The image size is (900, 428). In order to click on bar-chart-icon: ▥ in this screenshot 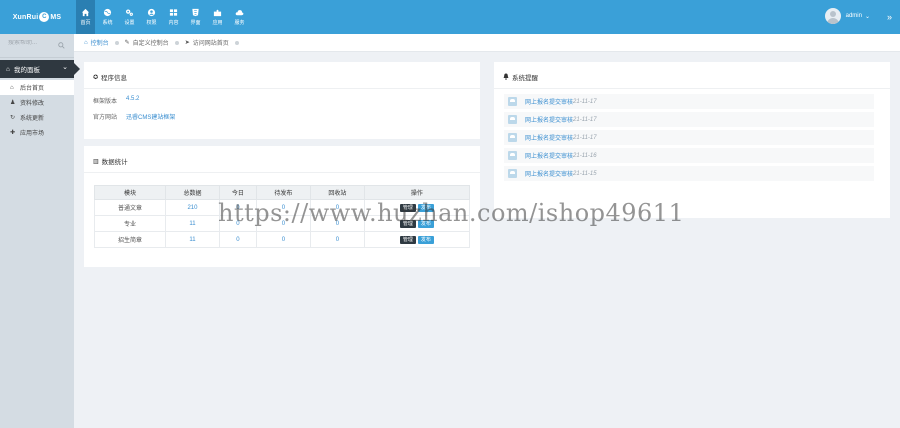, I will do `click(96, 161)`.